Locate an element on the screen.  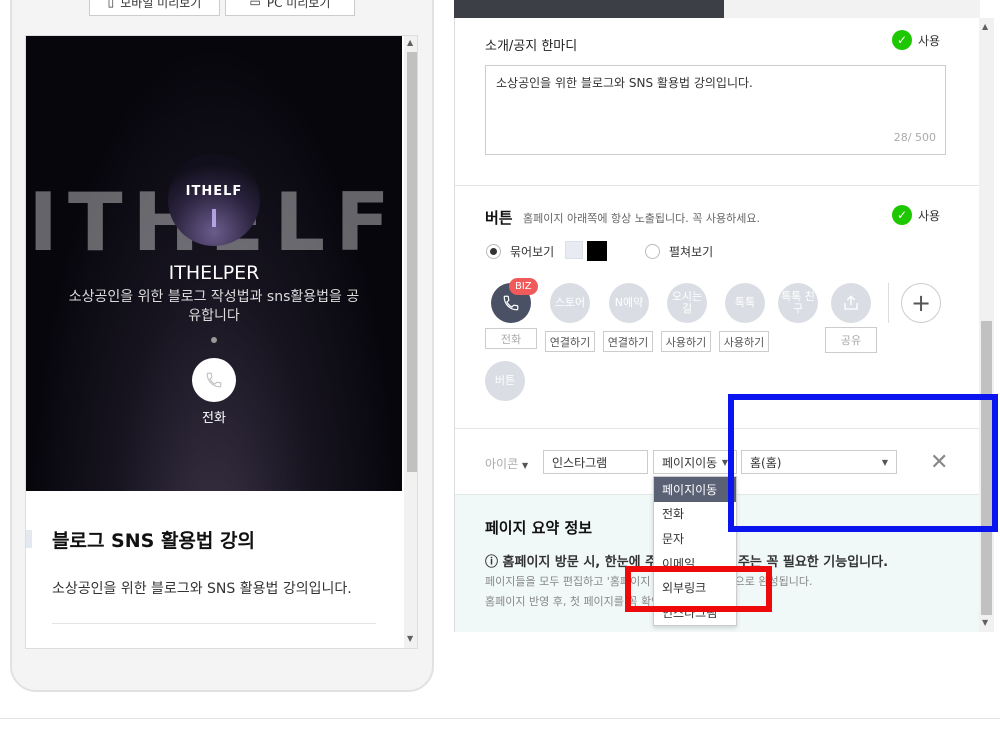
site-description: 소상공인을 위한 블로그 작성법과 sns활용법을 공유합니다 is located at coordinates (214, 306).